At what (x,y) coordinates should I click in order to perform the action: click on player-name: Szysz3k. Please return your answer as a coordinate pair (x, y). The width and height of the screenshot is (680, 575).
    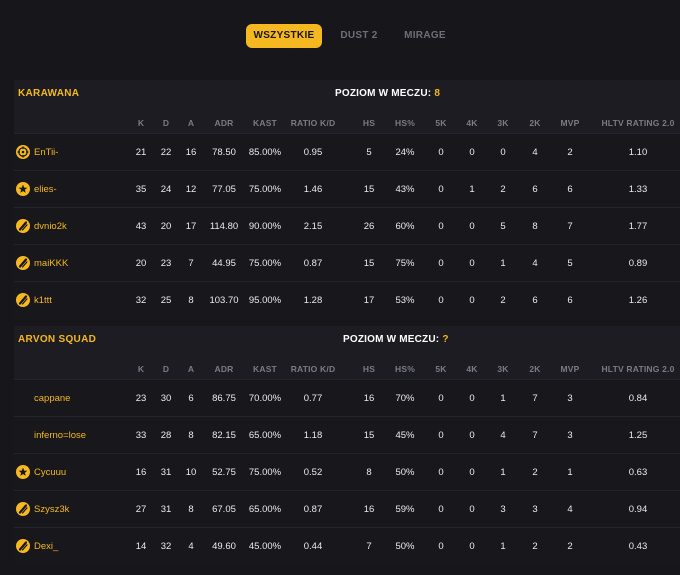
    Looking at the image, I should click on (51, 509).